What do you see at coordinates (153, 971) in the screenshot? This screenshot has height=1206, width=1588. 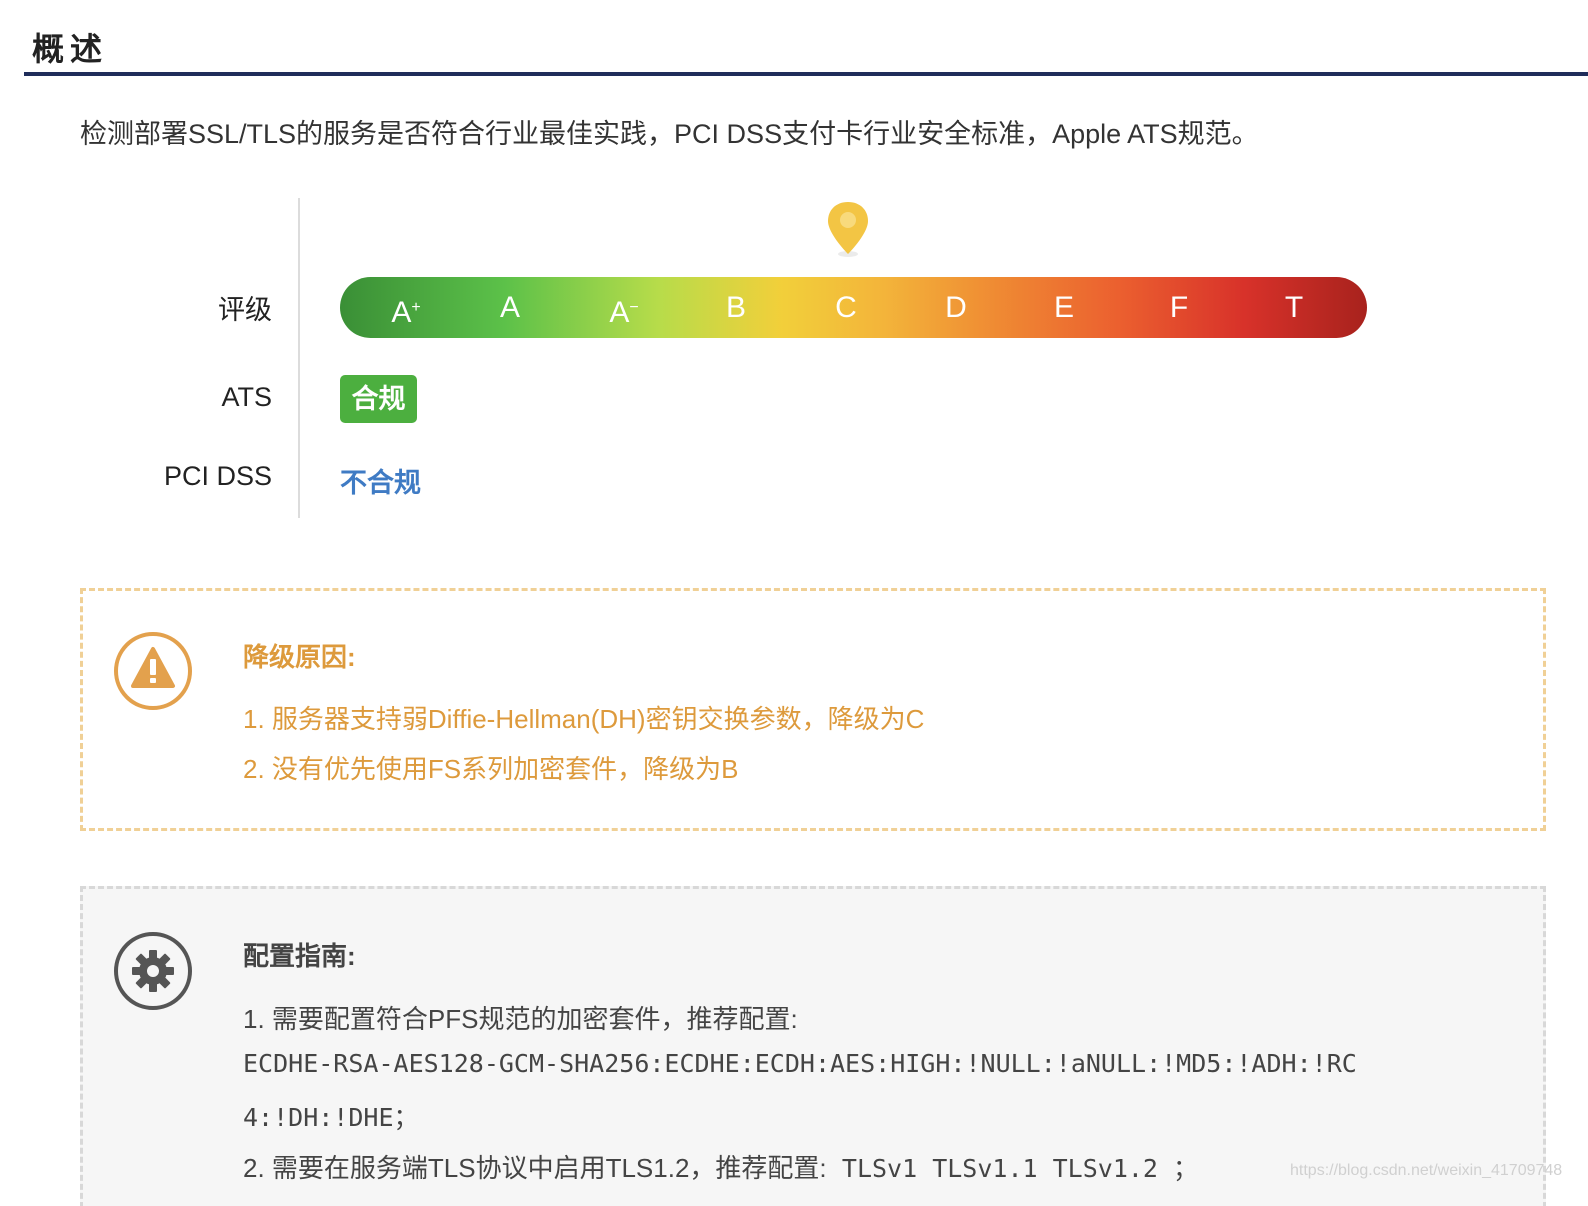 I see `gear-icon` at bounding box center [153, 971].